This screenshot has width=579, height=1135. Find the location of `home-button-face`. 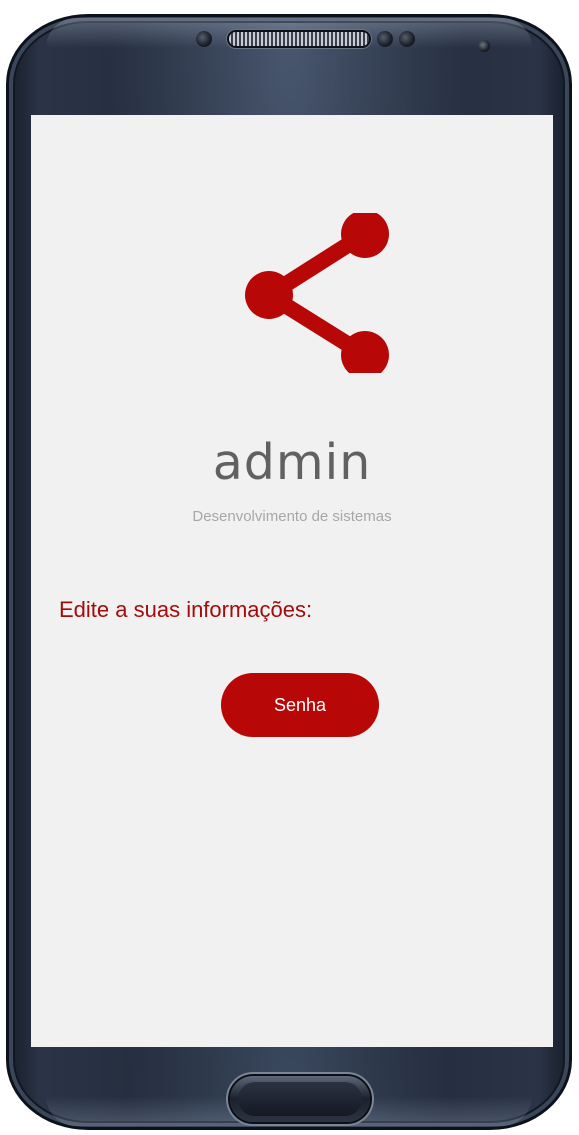

home-button-face is located at coordinates (300, 1099).